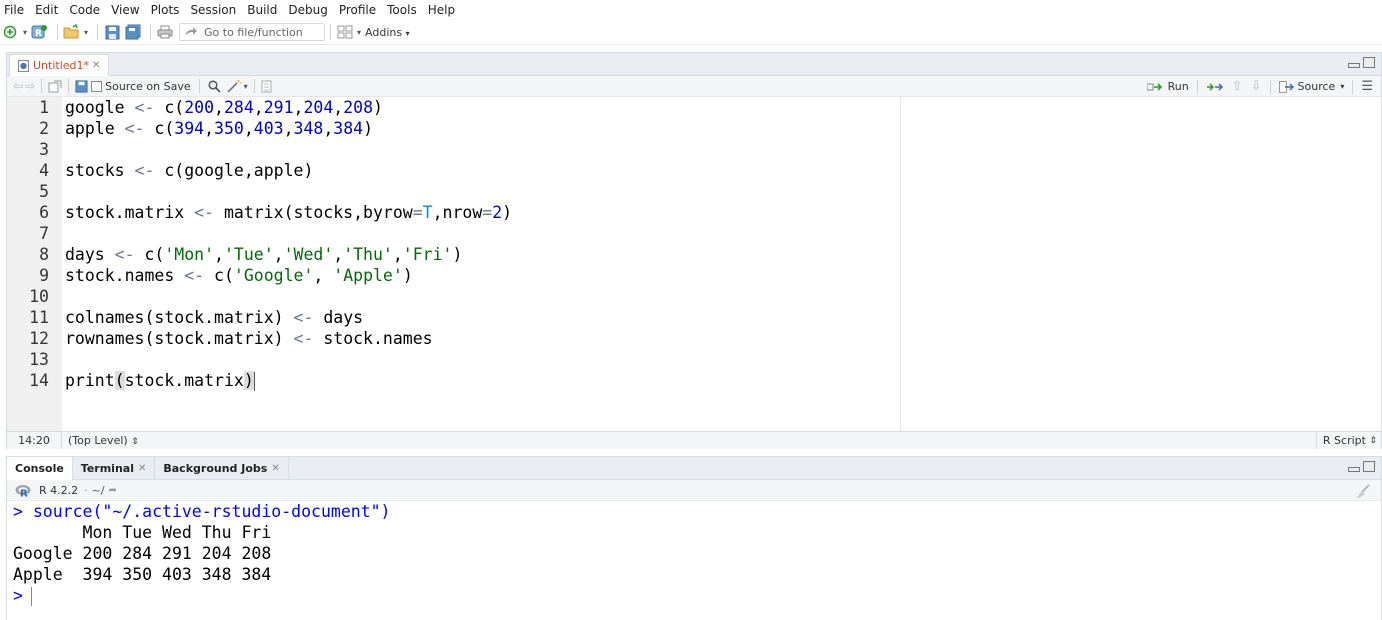  Describe the element at coordinates (28, 296) in the screenshot. I see `code-line: 10` at that location.